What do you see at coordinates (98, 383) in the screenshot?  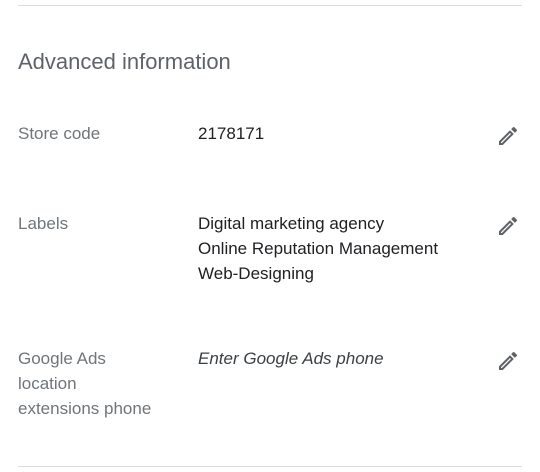 I see `google-ads-phone-label: Google Ads location extensions phone` at bounding box center [98, 383].